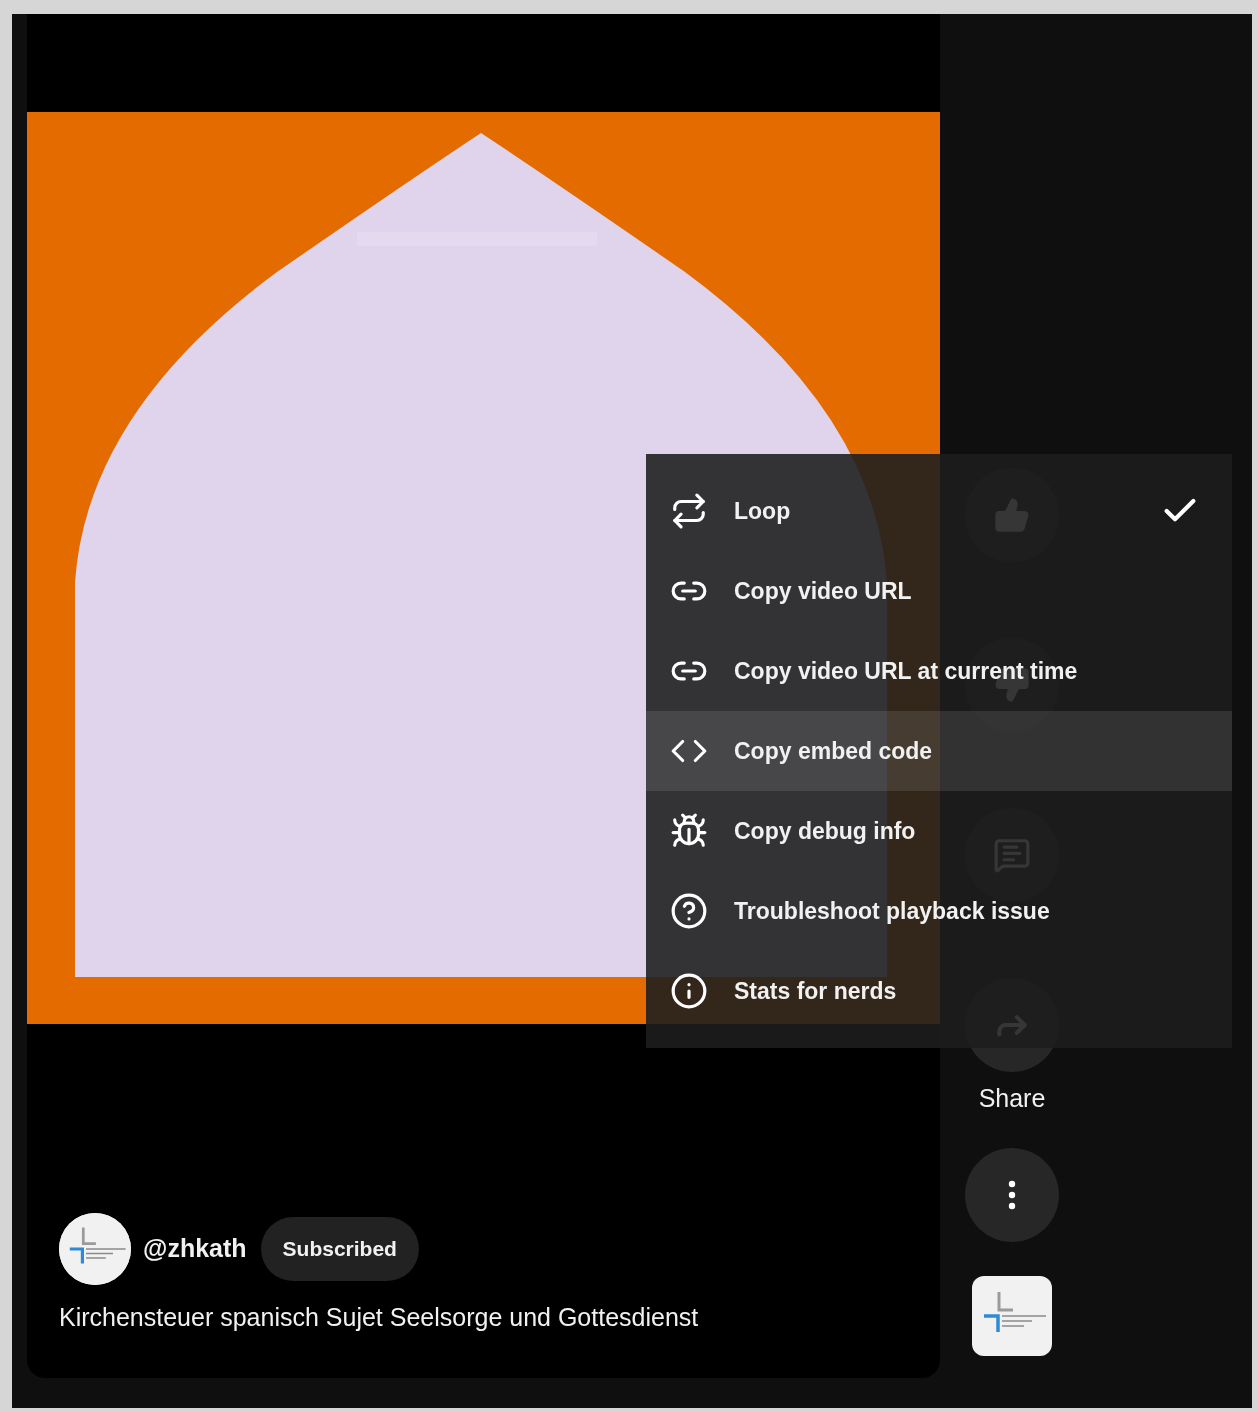 The image size is (1258, 1412). I want to click on channel-logo, so click(1012, 1316).